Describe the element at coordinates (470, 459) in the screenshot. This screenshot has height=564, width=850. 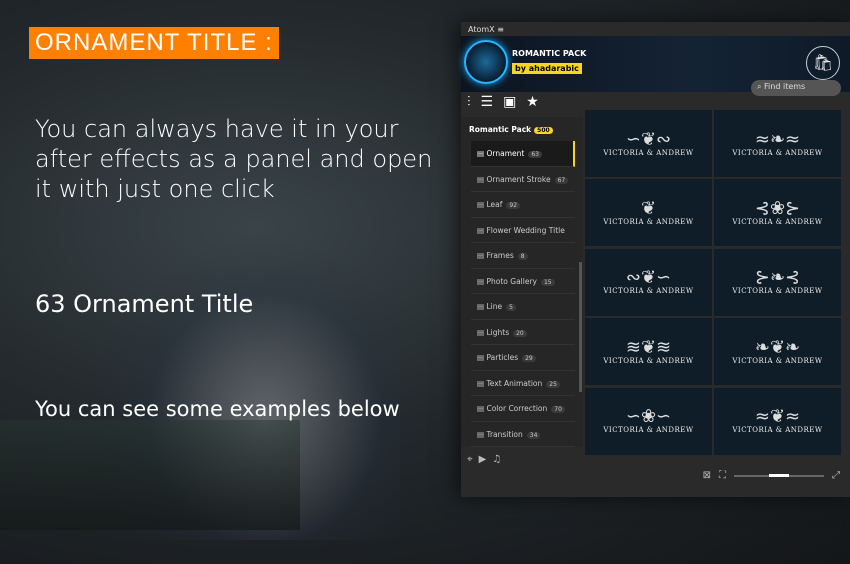
I see `target-icon: ⌖` at that location.